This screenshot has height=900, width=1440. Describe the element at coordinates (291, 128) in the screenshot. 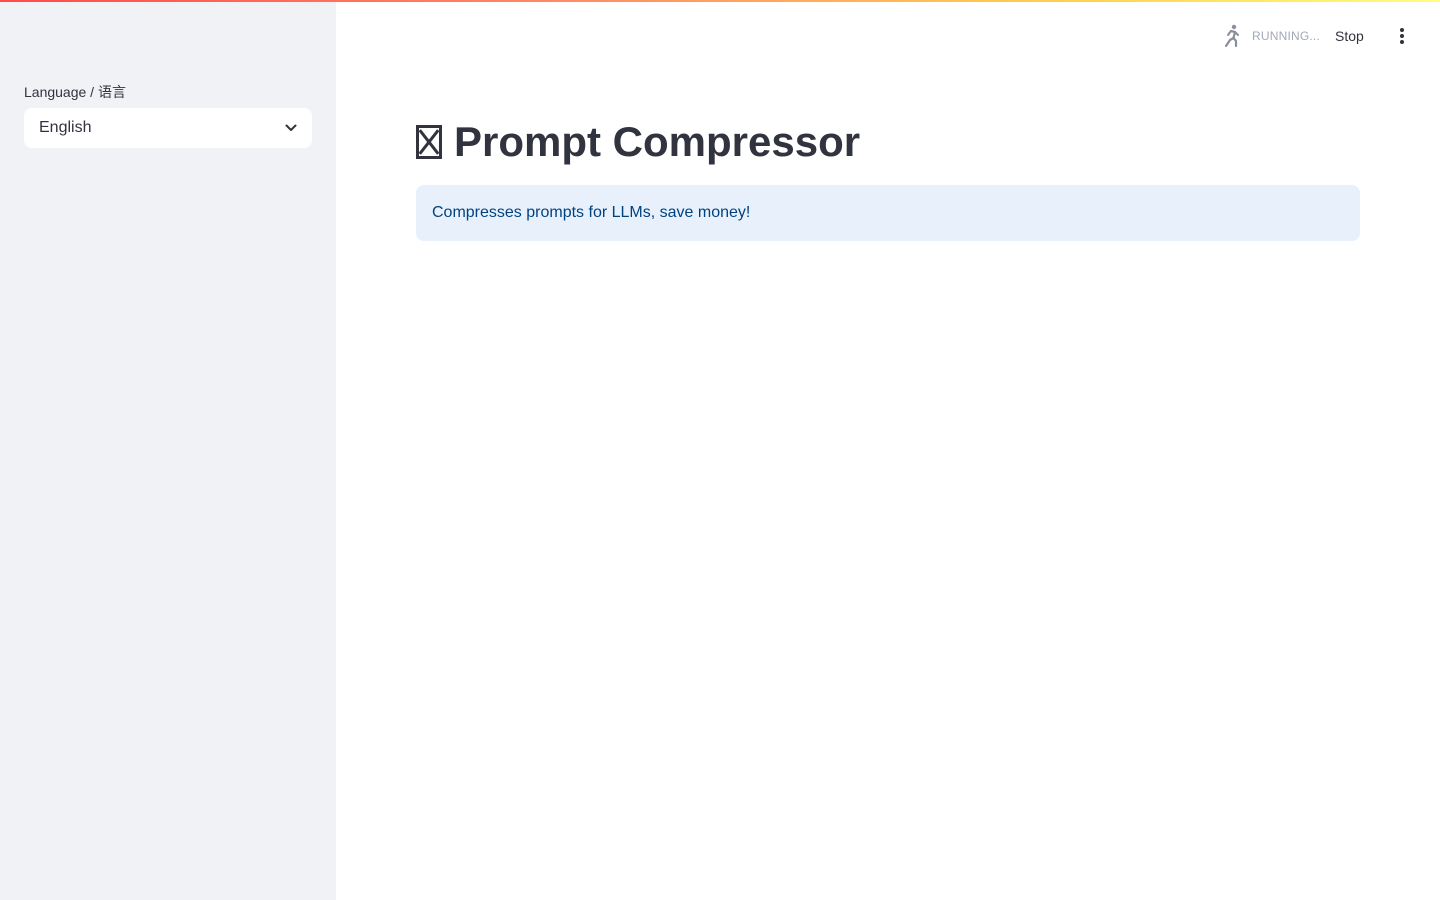

I see `chevron-down-icon` at that location.